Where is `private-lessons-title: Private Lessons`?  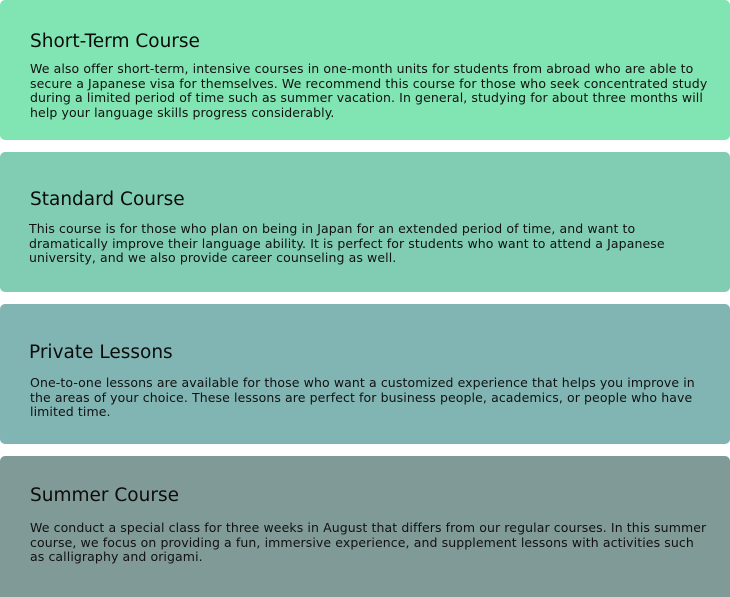 private-lessons-title: Private Lessons is located at coordinates (101, 352).